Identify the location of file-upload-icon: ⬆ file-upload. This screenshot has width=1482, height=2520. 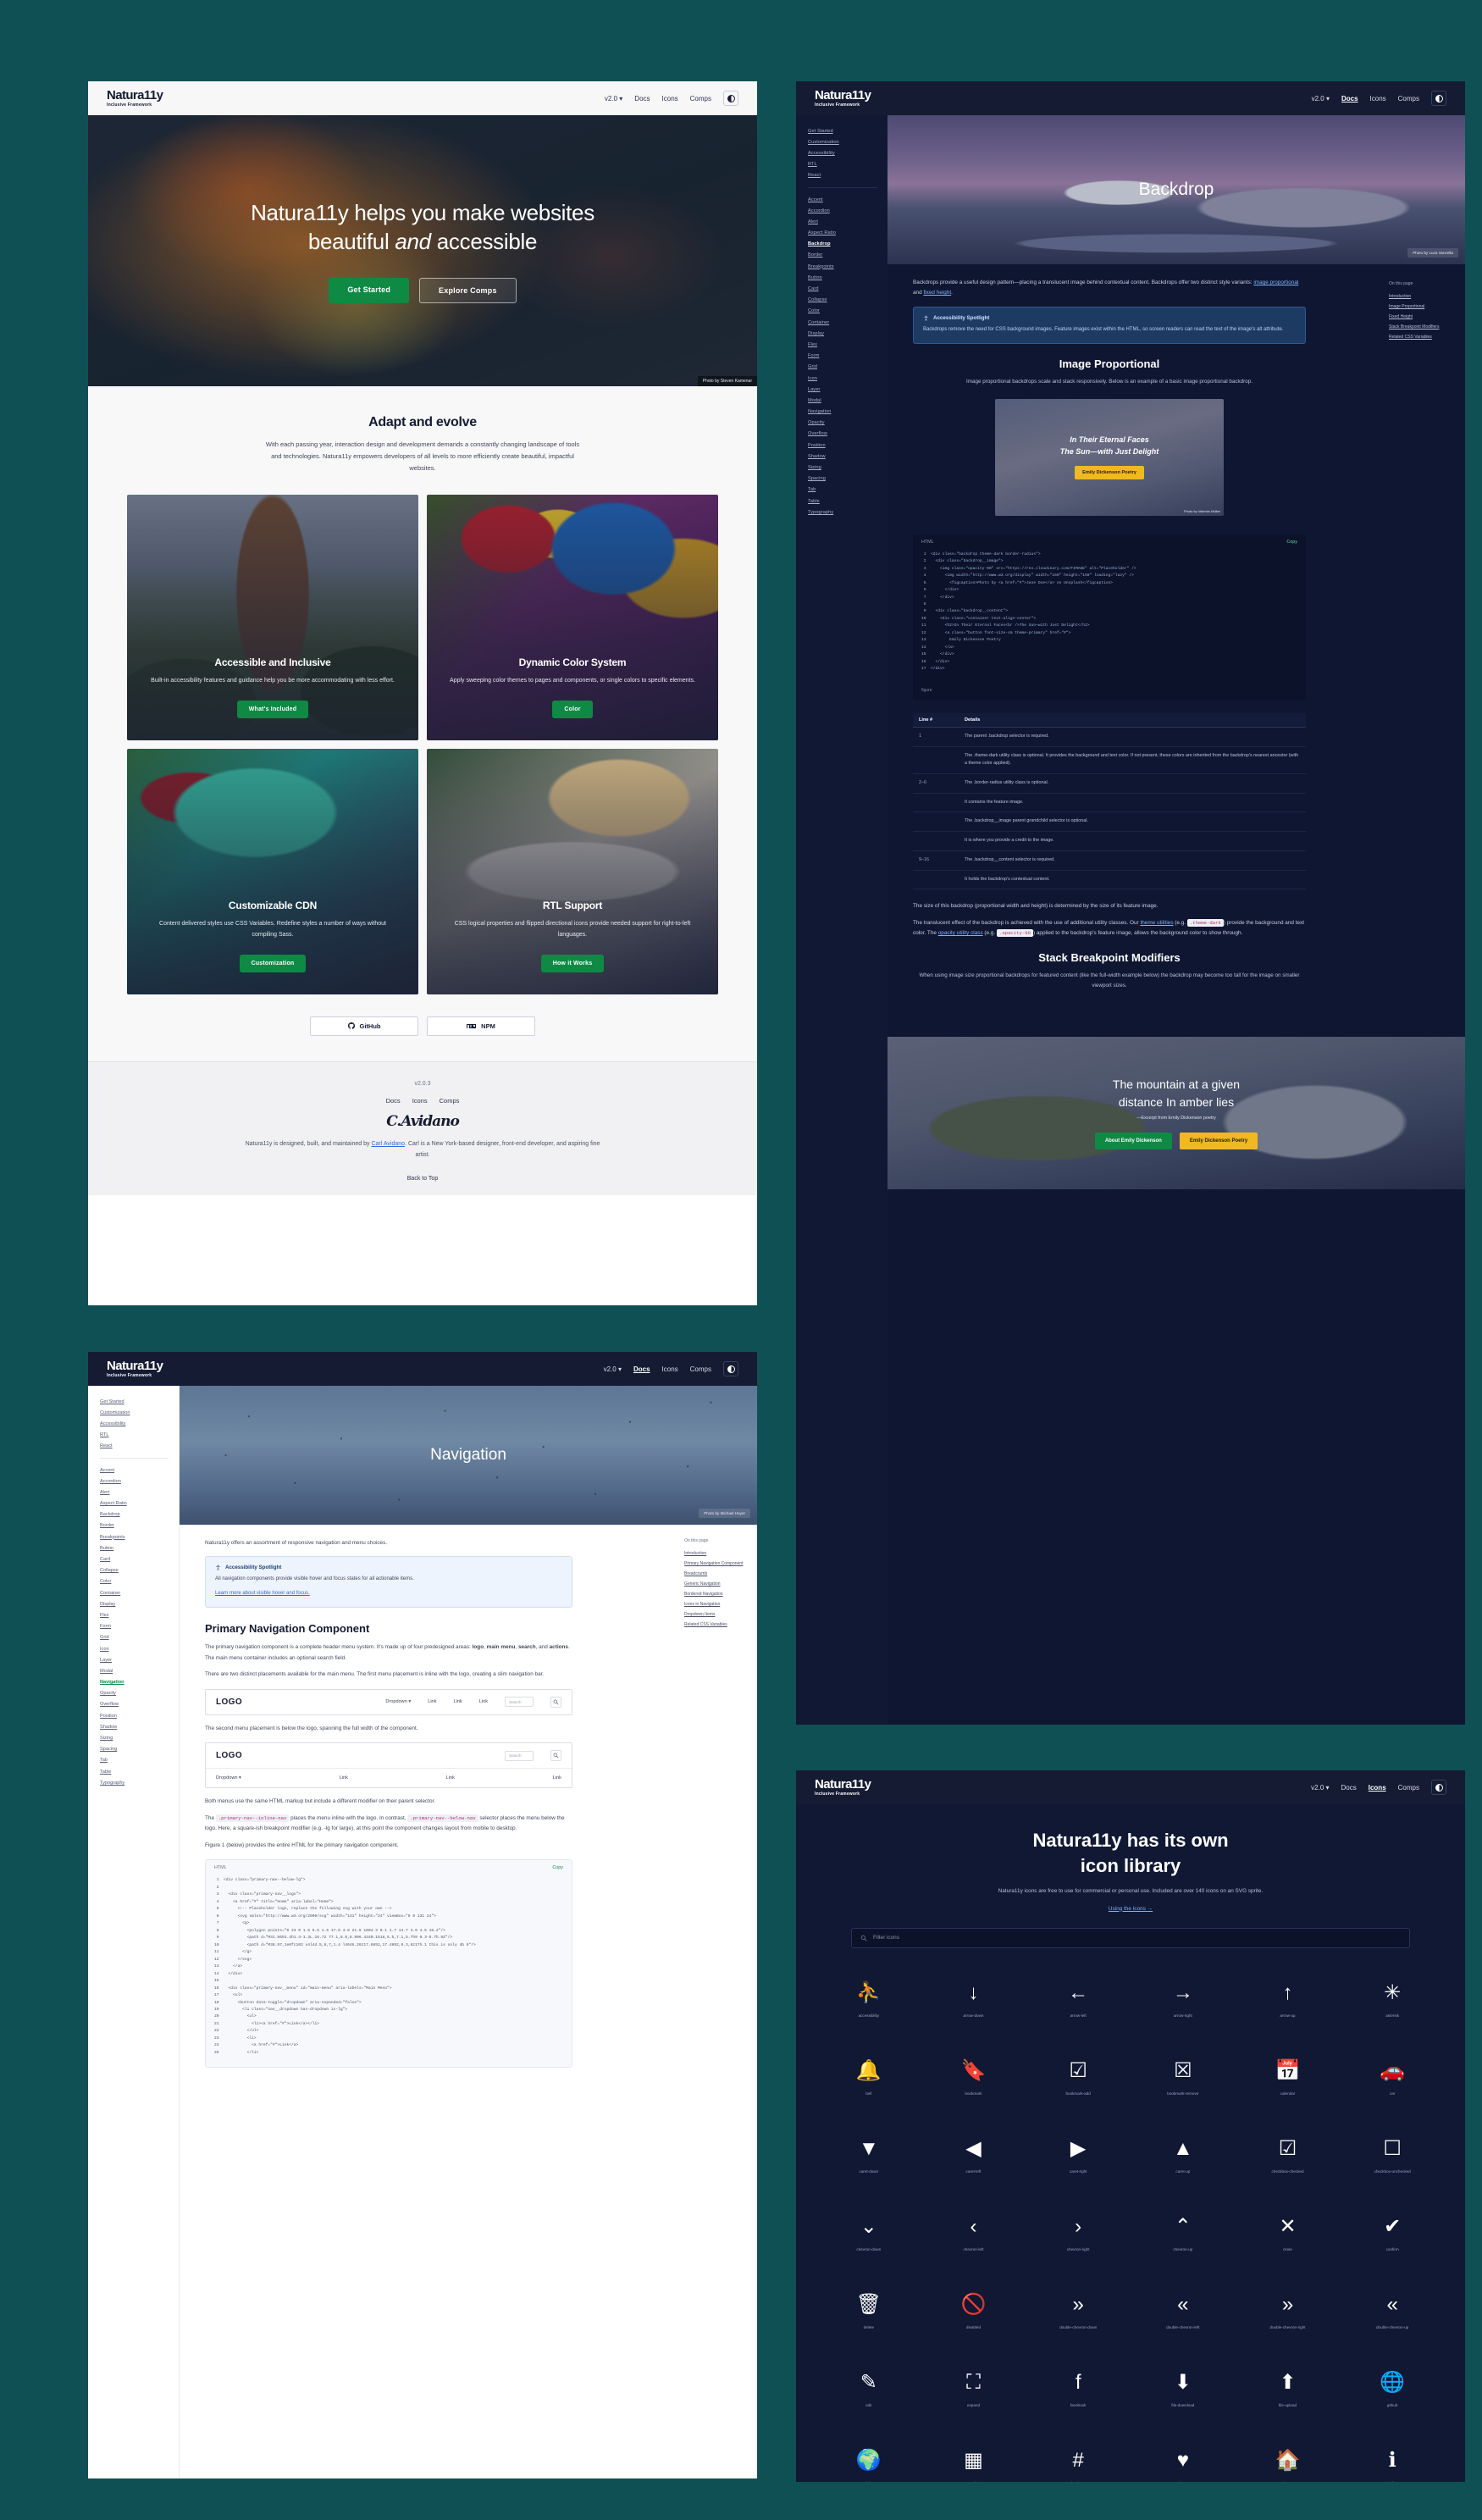
(1288, 2390).